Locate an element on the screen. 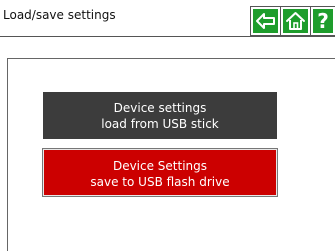  header-divider is located at coordinates (167, 36).